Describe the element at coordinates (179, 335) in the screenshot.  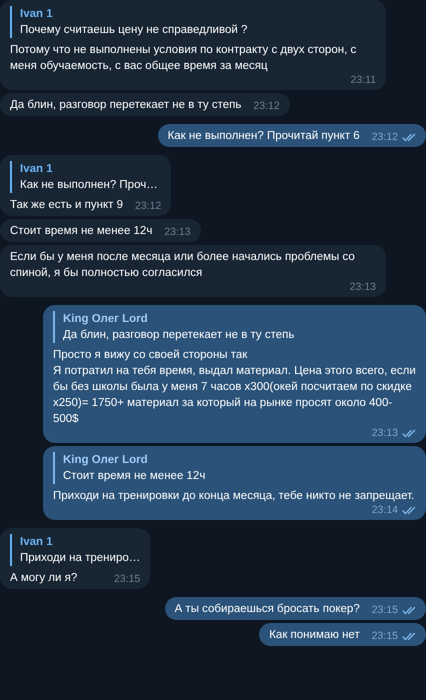
I see `reply-text: Да блин, разговор перетекает не в ту степь` at that location.